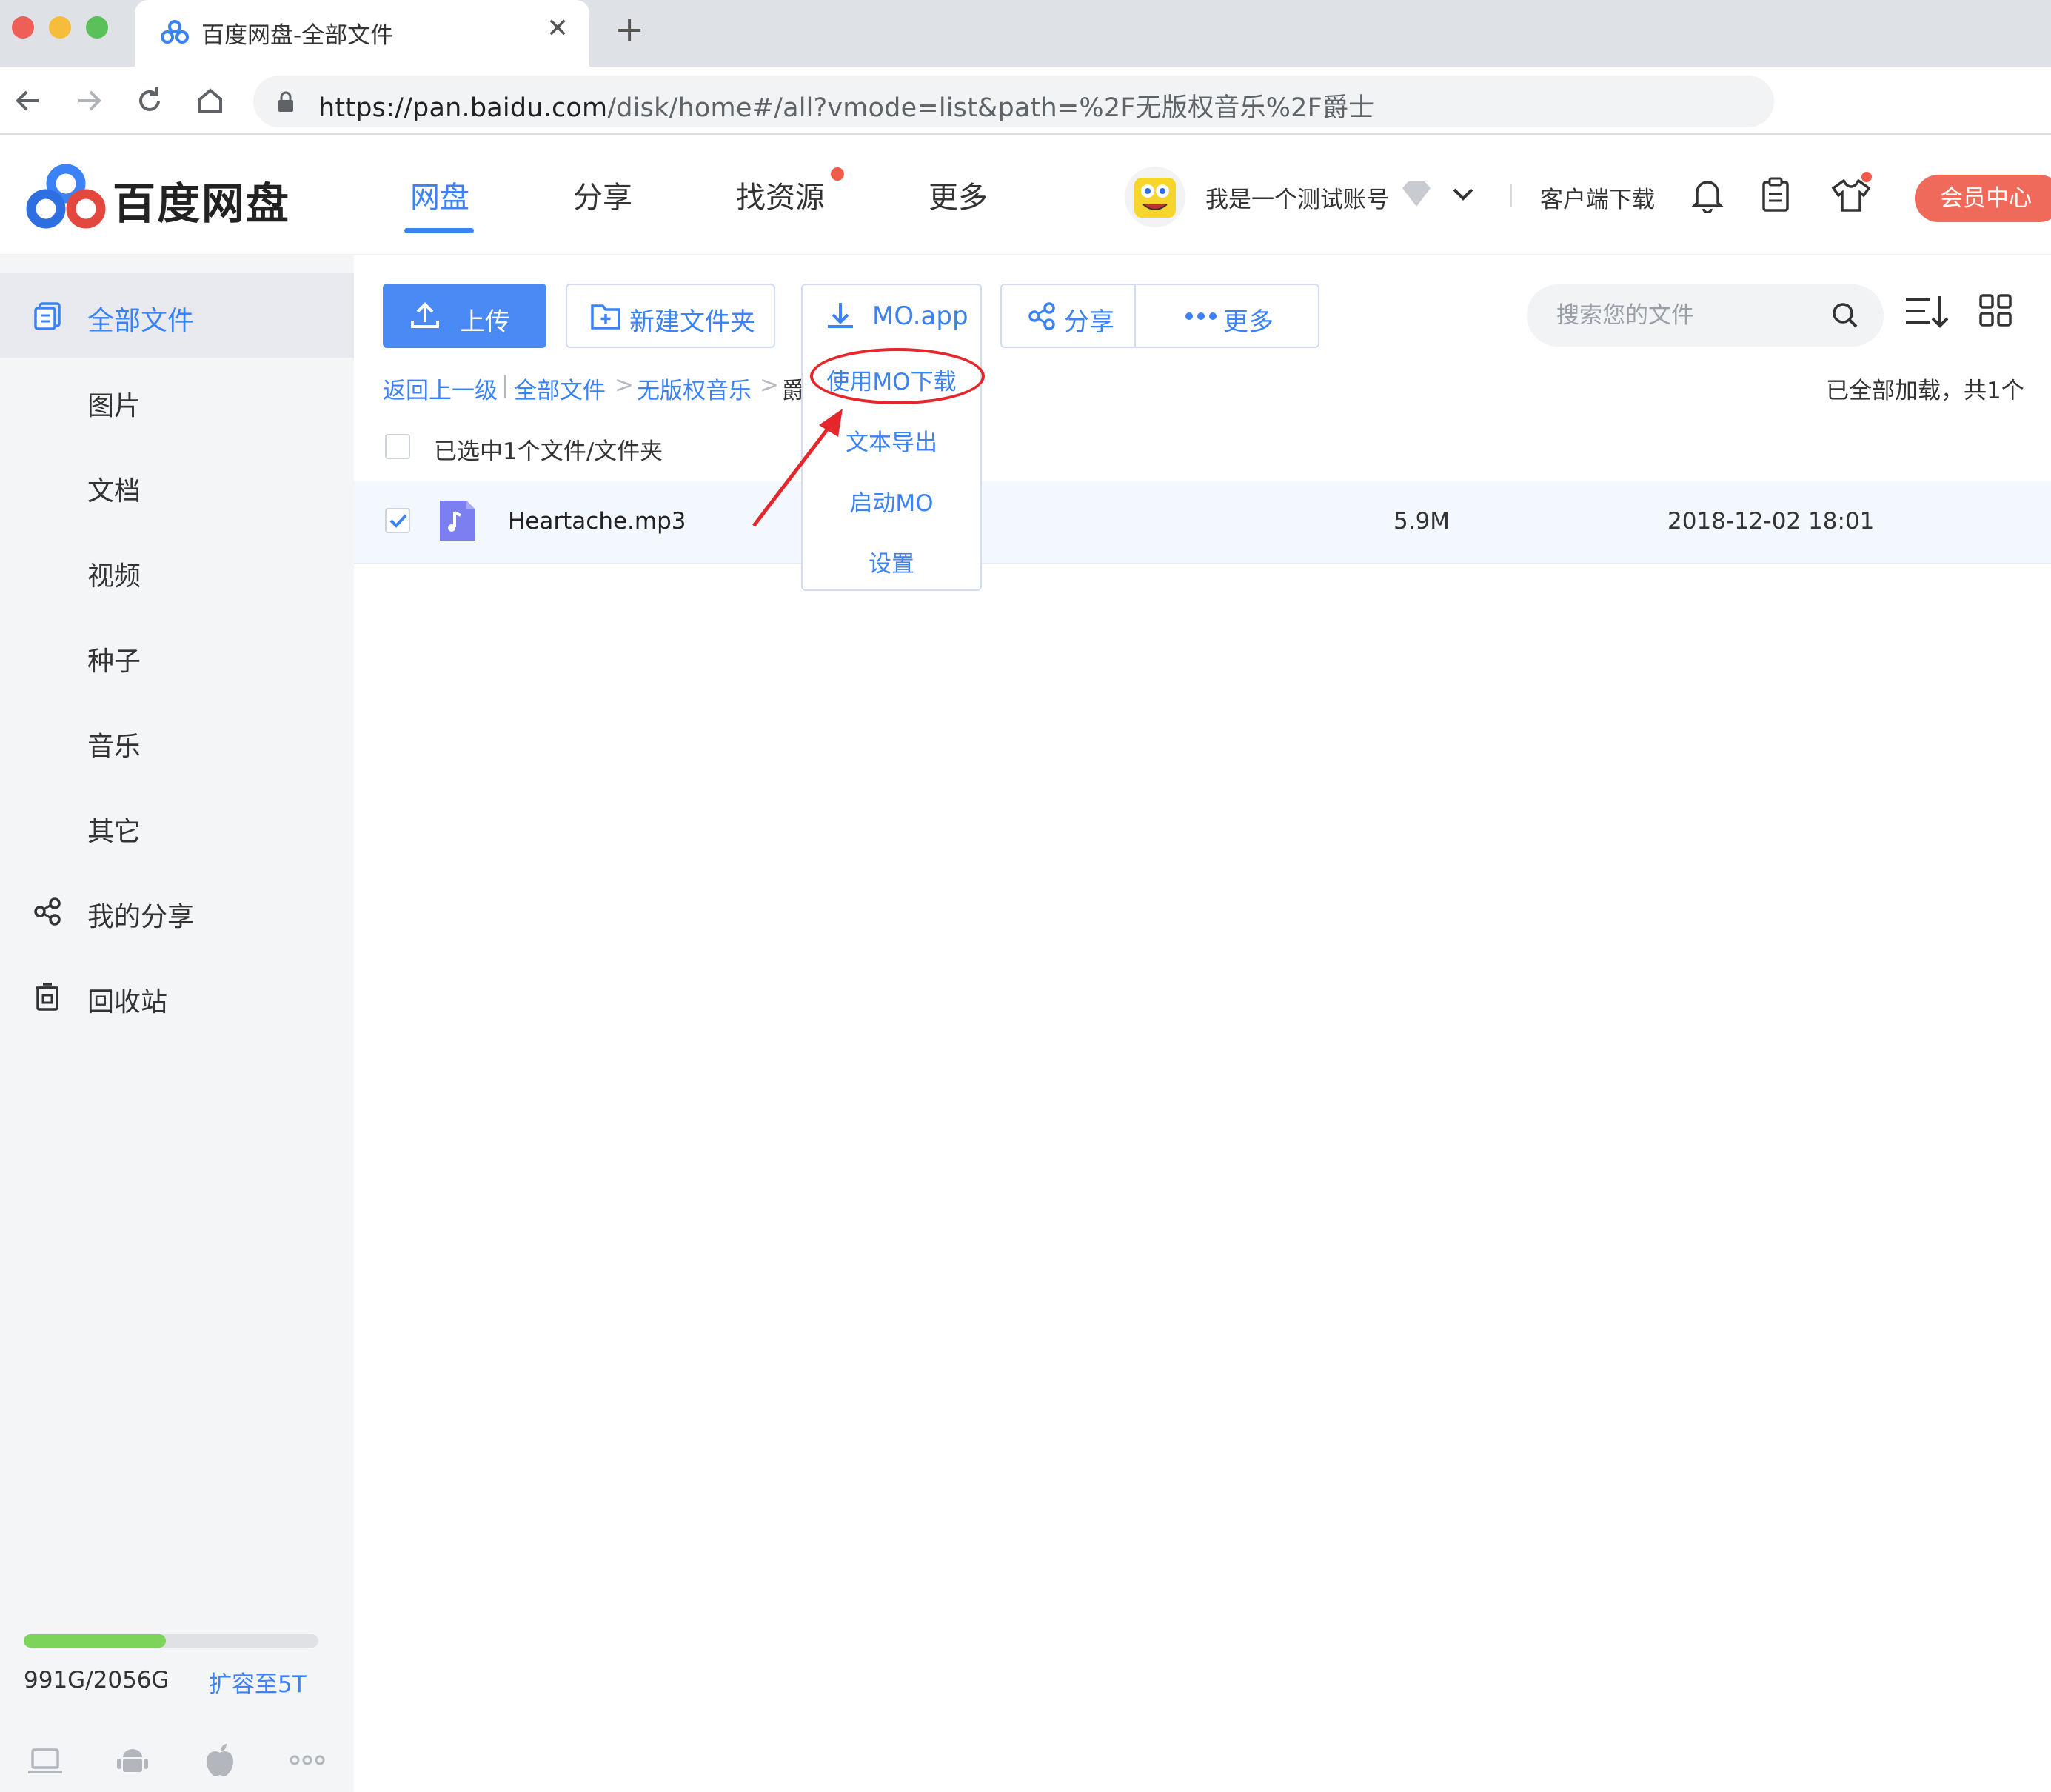  I want to click on user-avatar, so click(1155, 197).